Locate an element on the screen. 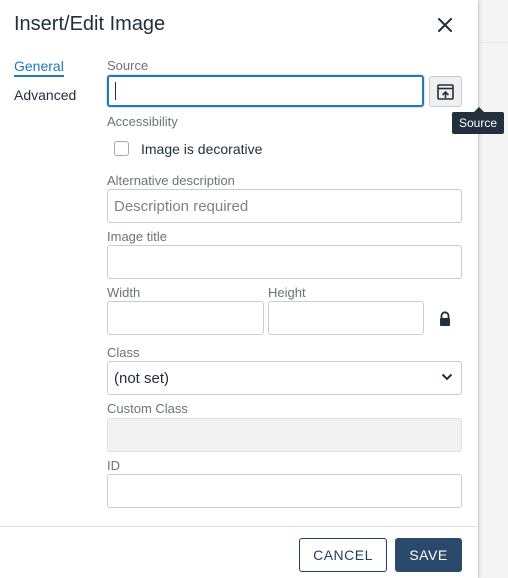 The width and height of the screenshot is (508, 578). footer-divider is located at coordinates (239, 526).